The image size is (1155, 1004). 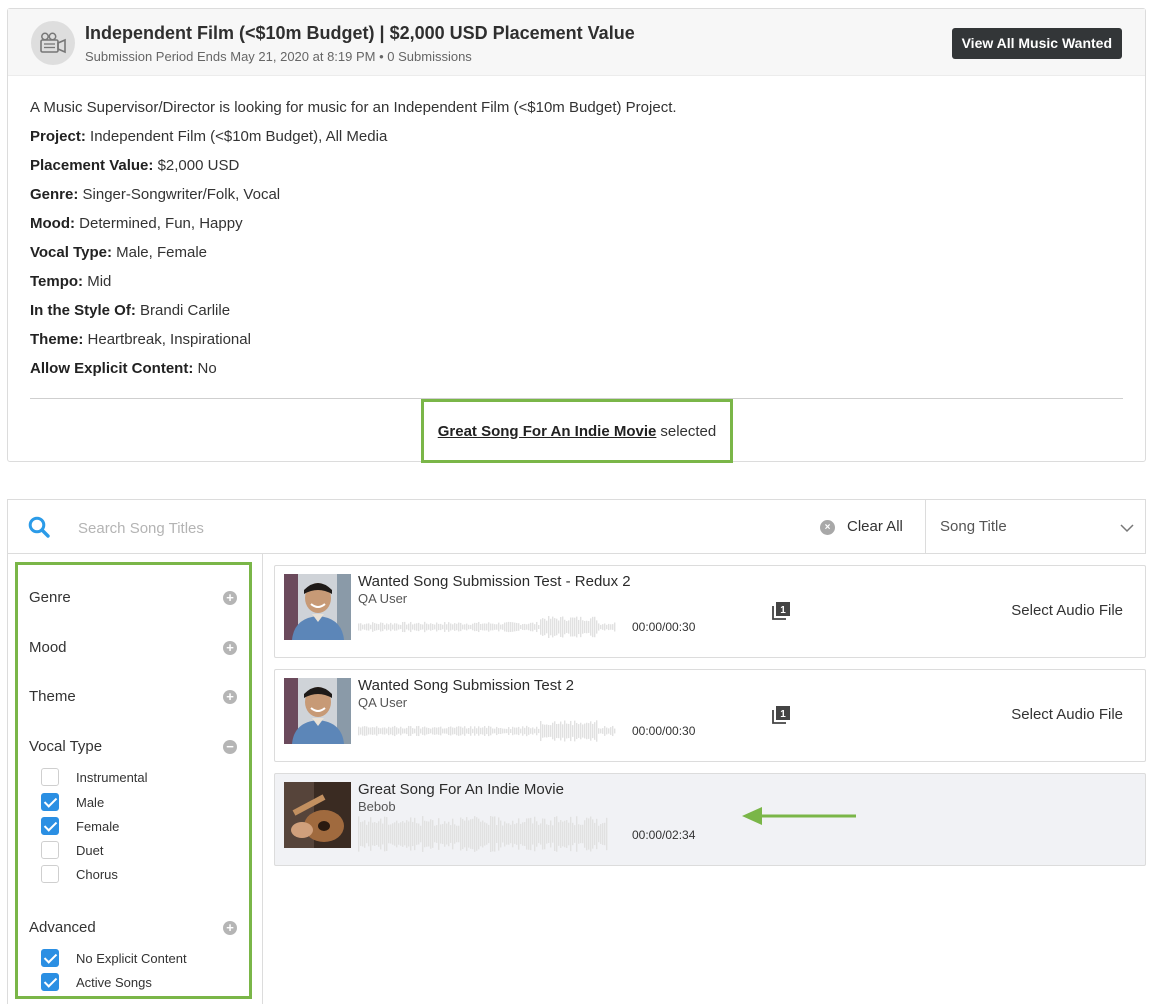 I want to click on vocal-option-chorus: Chorus, so click(x=79, y=874).